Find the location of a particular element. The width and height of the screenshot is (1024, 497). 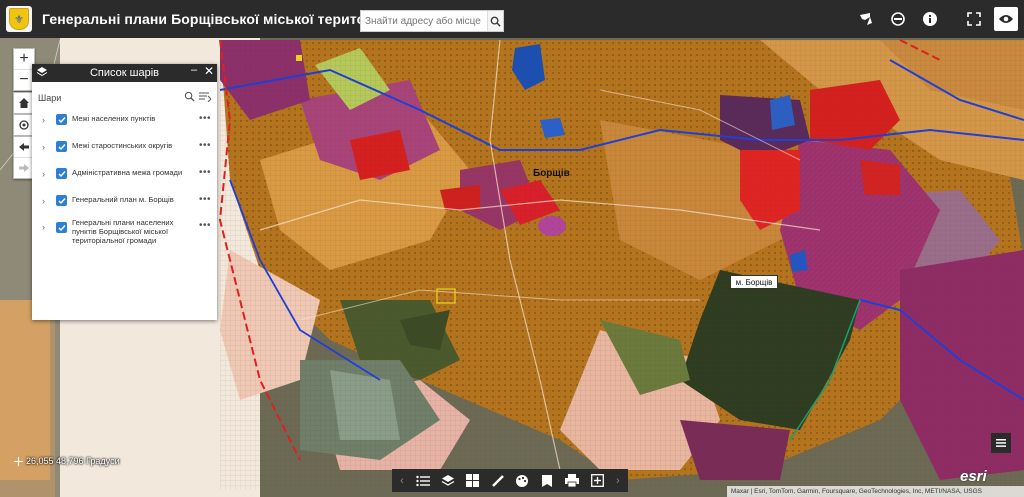

add-data-icon is located at coordinates (597, 480).